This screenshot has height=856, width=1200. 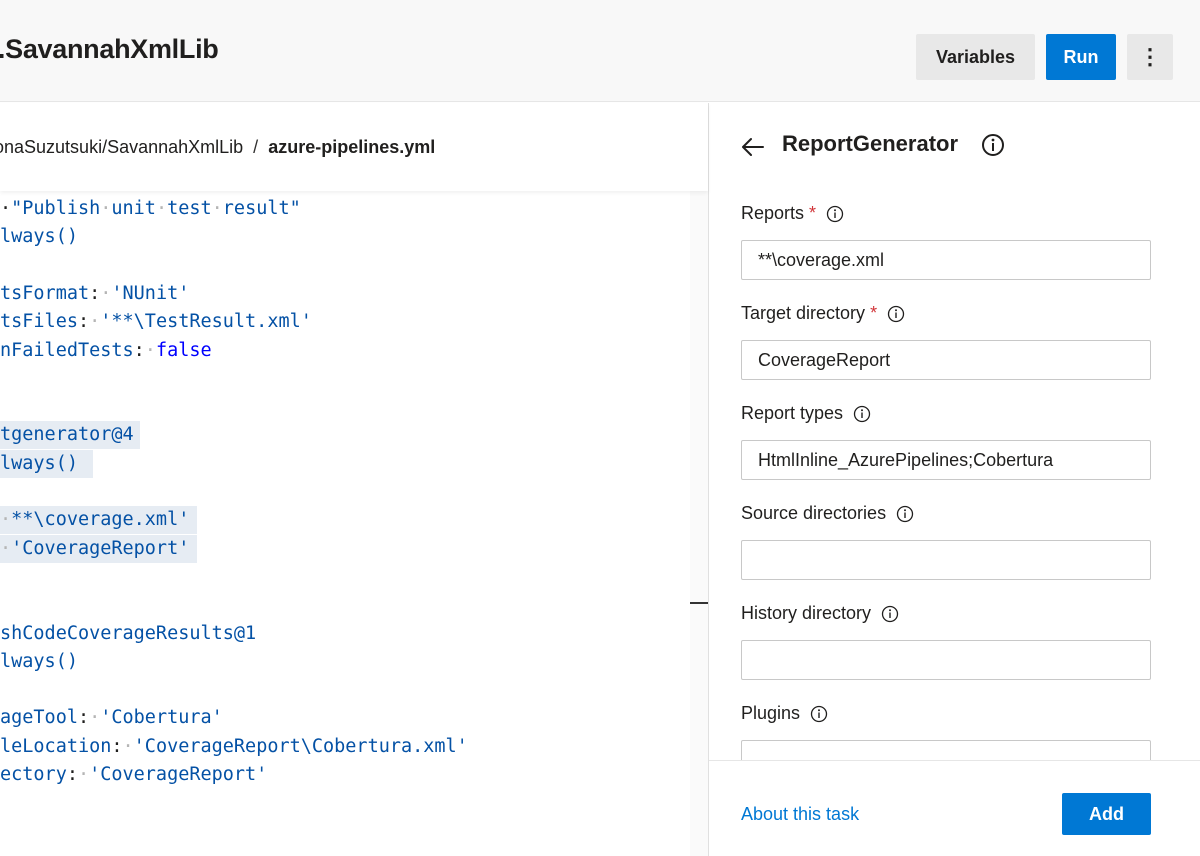 I want to click on breadcrumb-file: azure-pipelines.yml, so click(x=352, y=147).